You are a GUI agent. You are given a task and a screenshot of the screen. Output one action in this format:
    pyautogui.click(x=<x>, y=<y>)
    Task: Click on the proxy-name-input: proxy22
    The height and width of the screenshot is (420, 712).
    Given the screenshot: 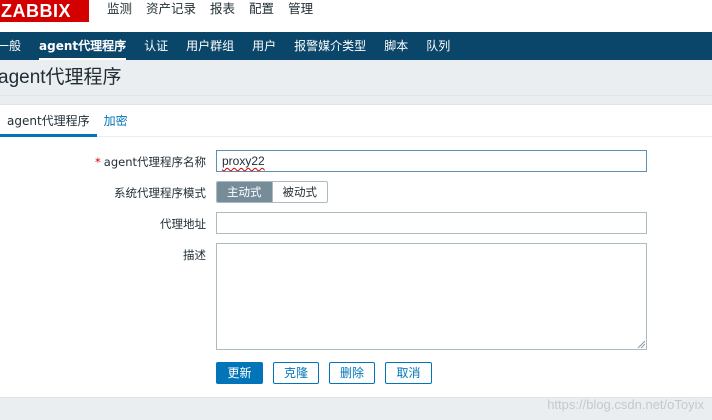 What is the action you would take?
    pyautogui.click(x=431, y=161)
    